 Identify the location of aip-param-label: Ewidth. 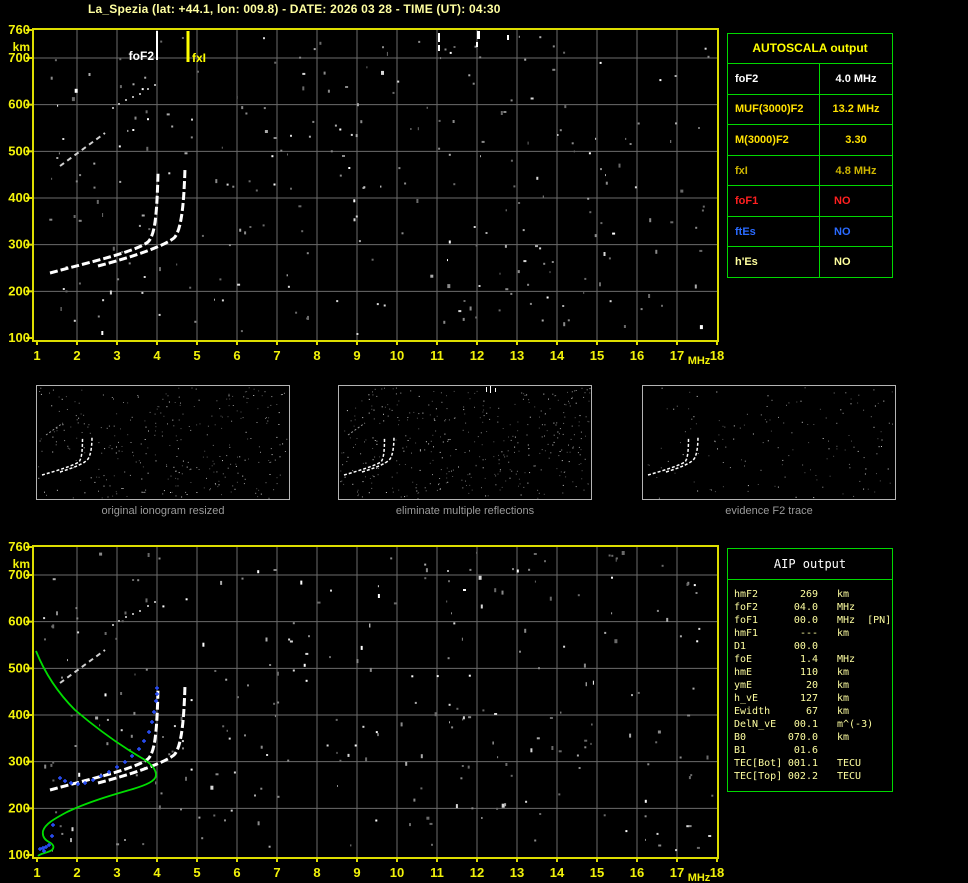
(752, 711).